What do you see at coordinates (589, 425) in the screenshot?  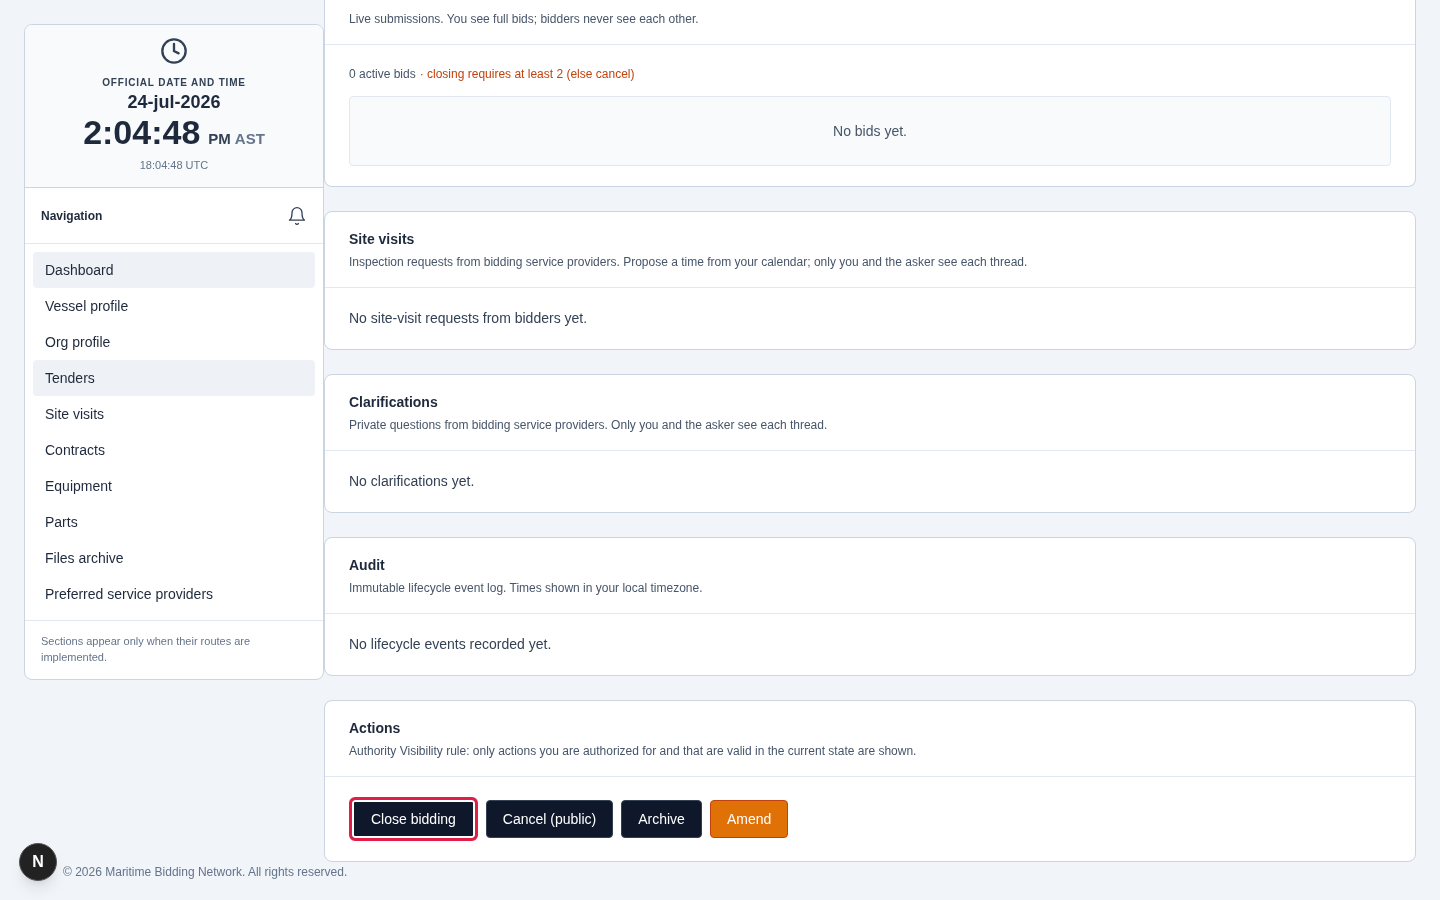 I see `section-description: Private questions from bidding service providers. Only you and the asker see each thread.` at bounding box center [589, 425].